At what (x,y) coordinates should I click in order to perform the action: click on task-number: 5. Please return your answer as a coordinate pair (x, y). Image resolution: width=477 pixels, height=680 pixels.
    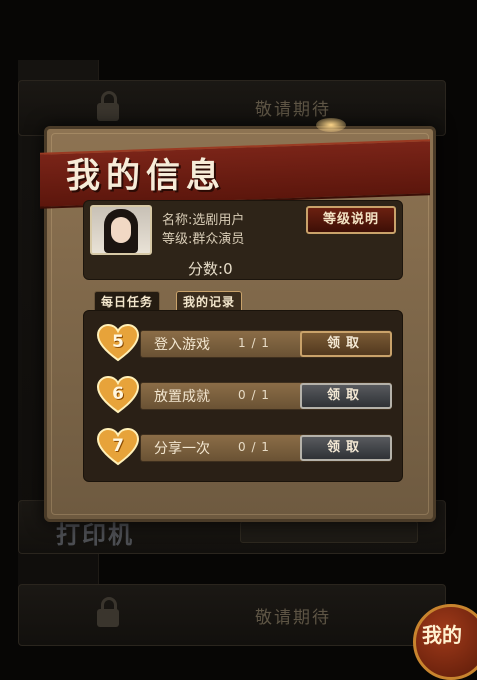
    Looking at the image, I should click on (118, 342).